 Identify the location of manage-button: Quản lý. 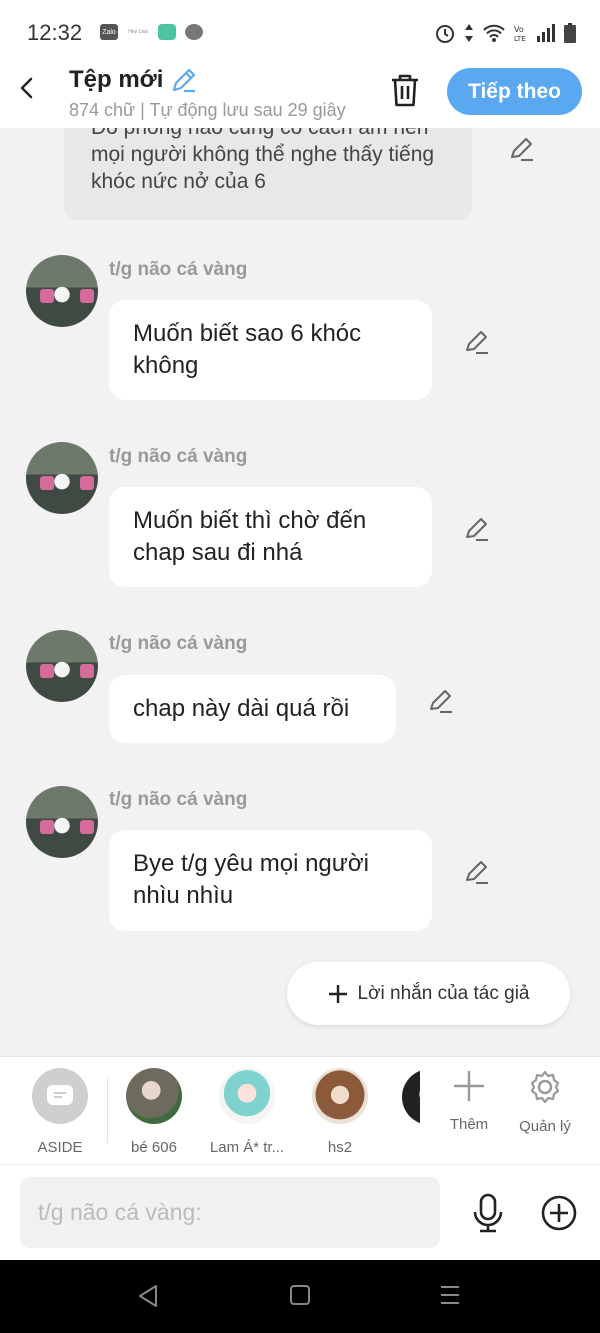
(545, 1102).